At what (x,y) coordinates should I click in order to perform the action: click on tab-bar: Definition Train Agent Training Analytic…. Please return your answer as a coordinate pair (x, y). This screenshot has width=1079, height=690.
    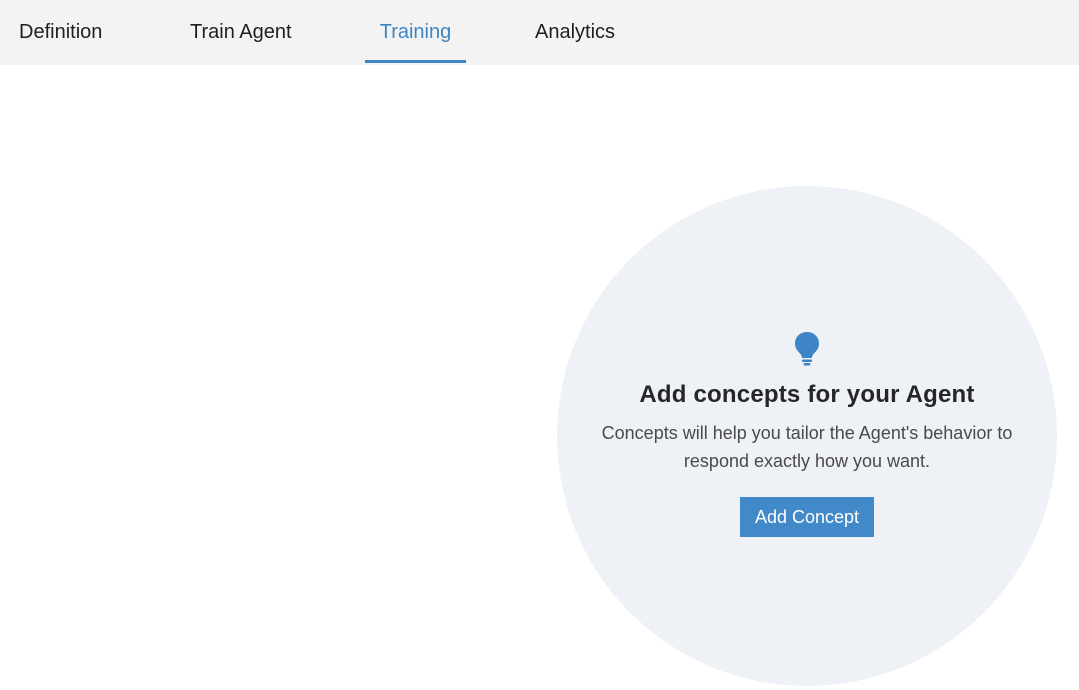
    Looking at the image, I should click on (539, 32).